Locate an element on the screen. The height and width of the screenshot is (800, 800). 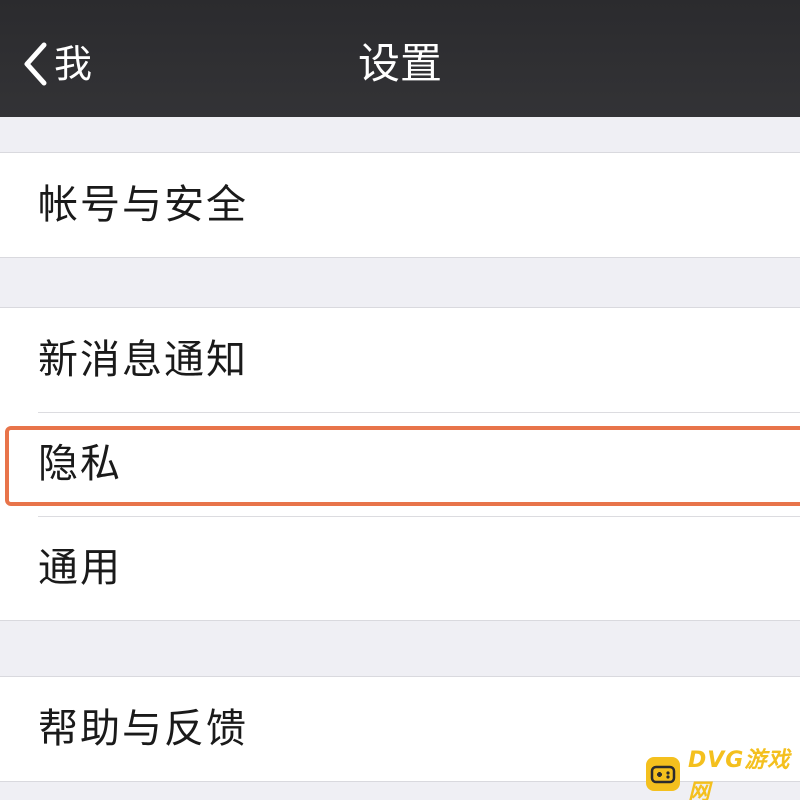
watermark: DVG游戏网 is located at coordinates (723, 774).